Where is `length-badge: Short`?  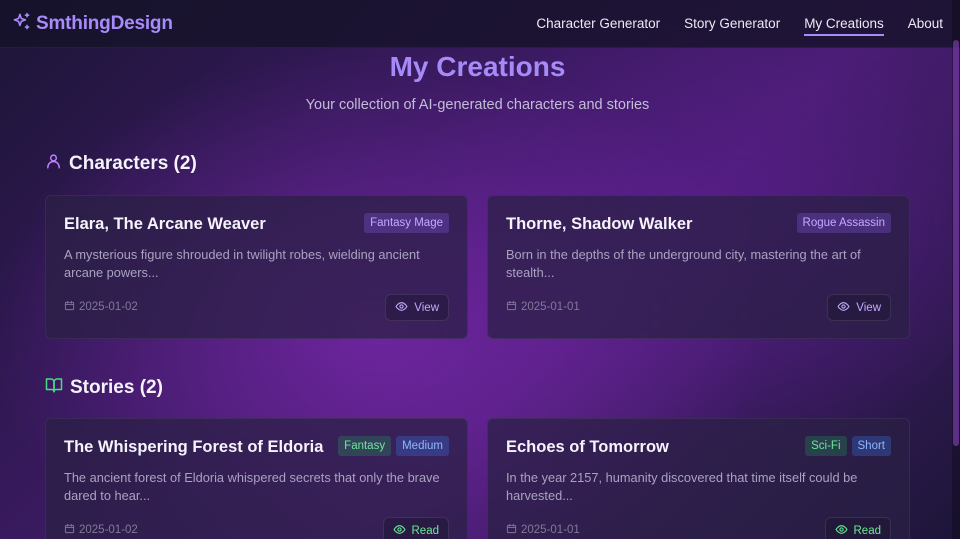
length-badge: Short is located at coordinates (871, 446).